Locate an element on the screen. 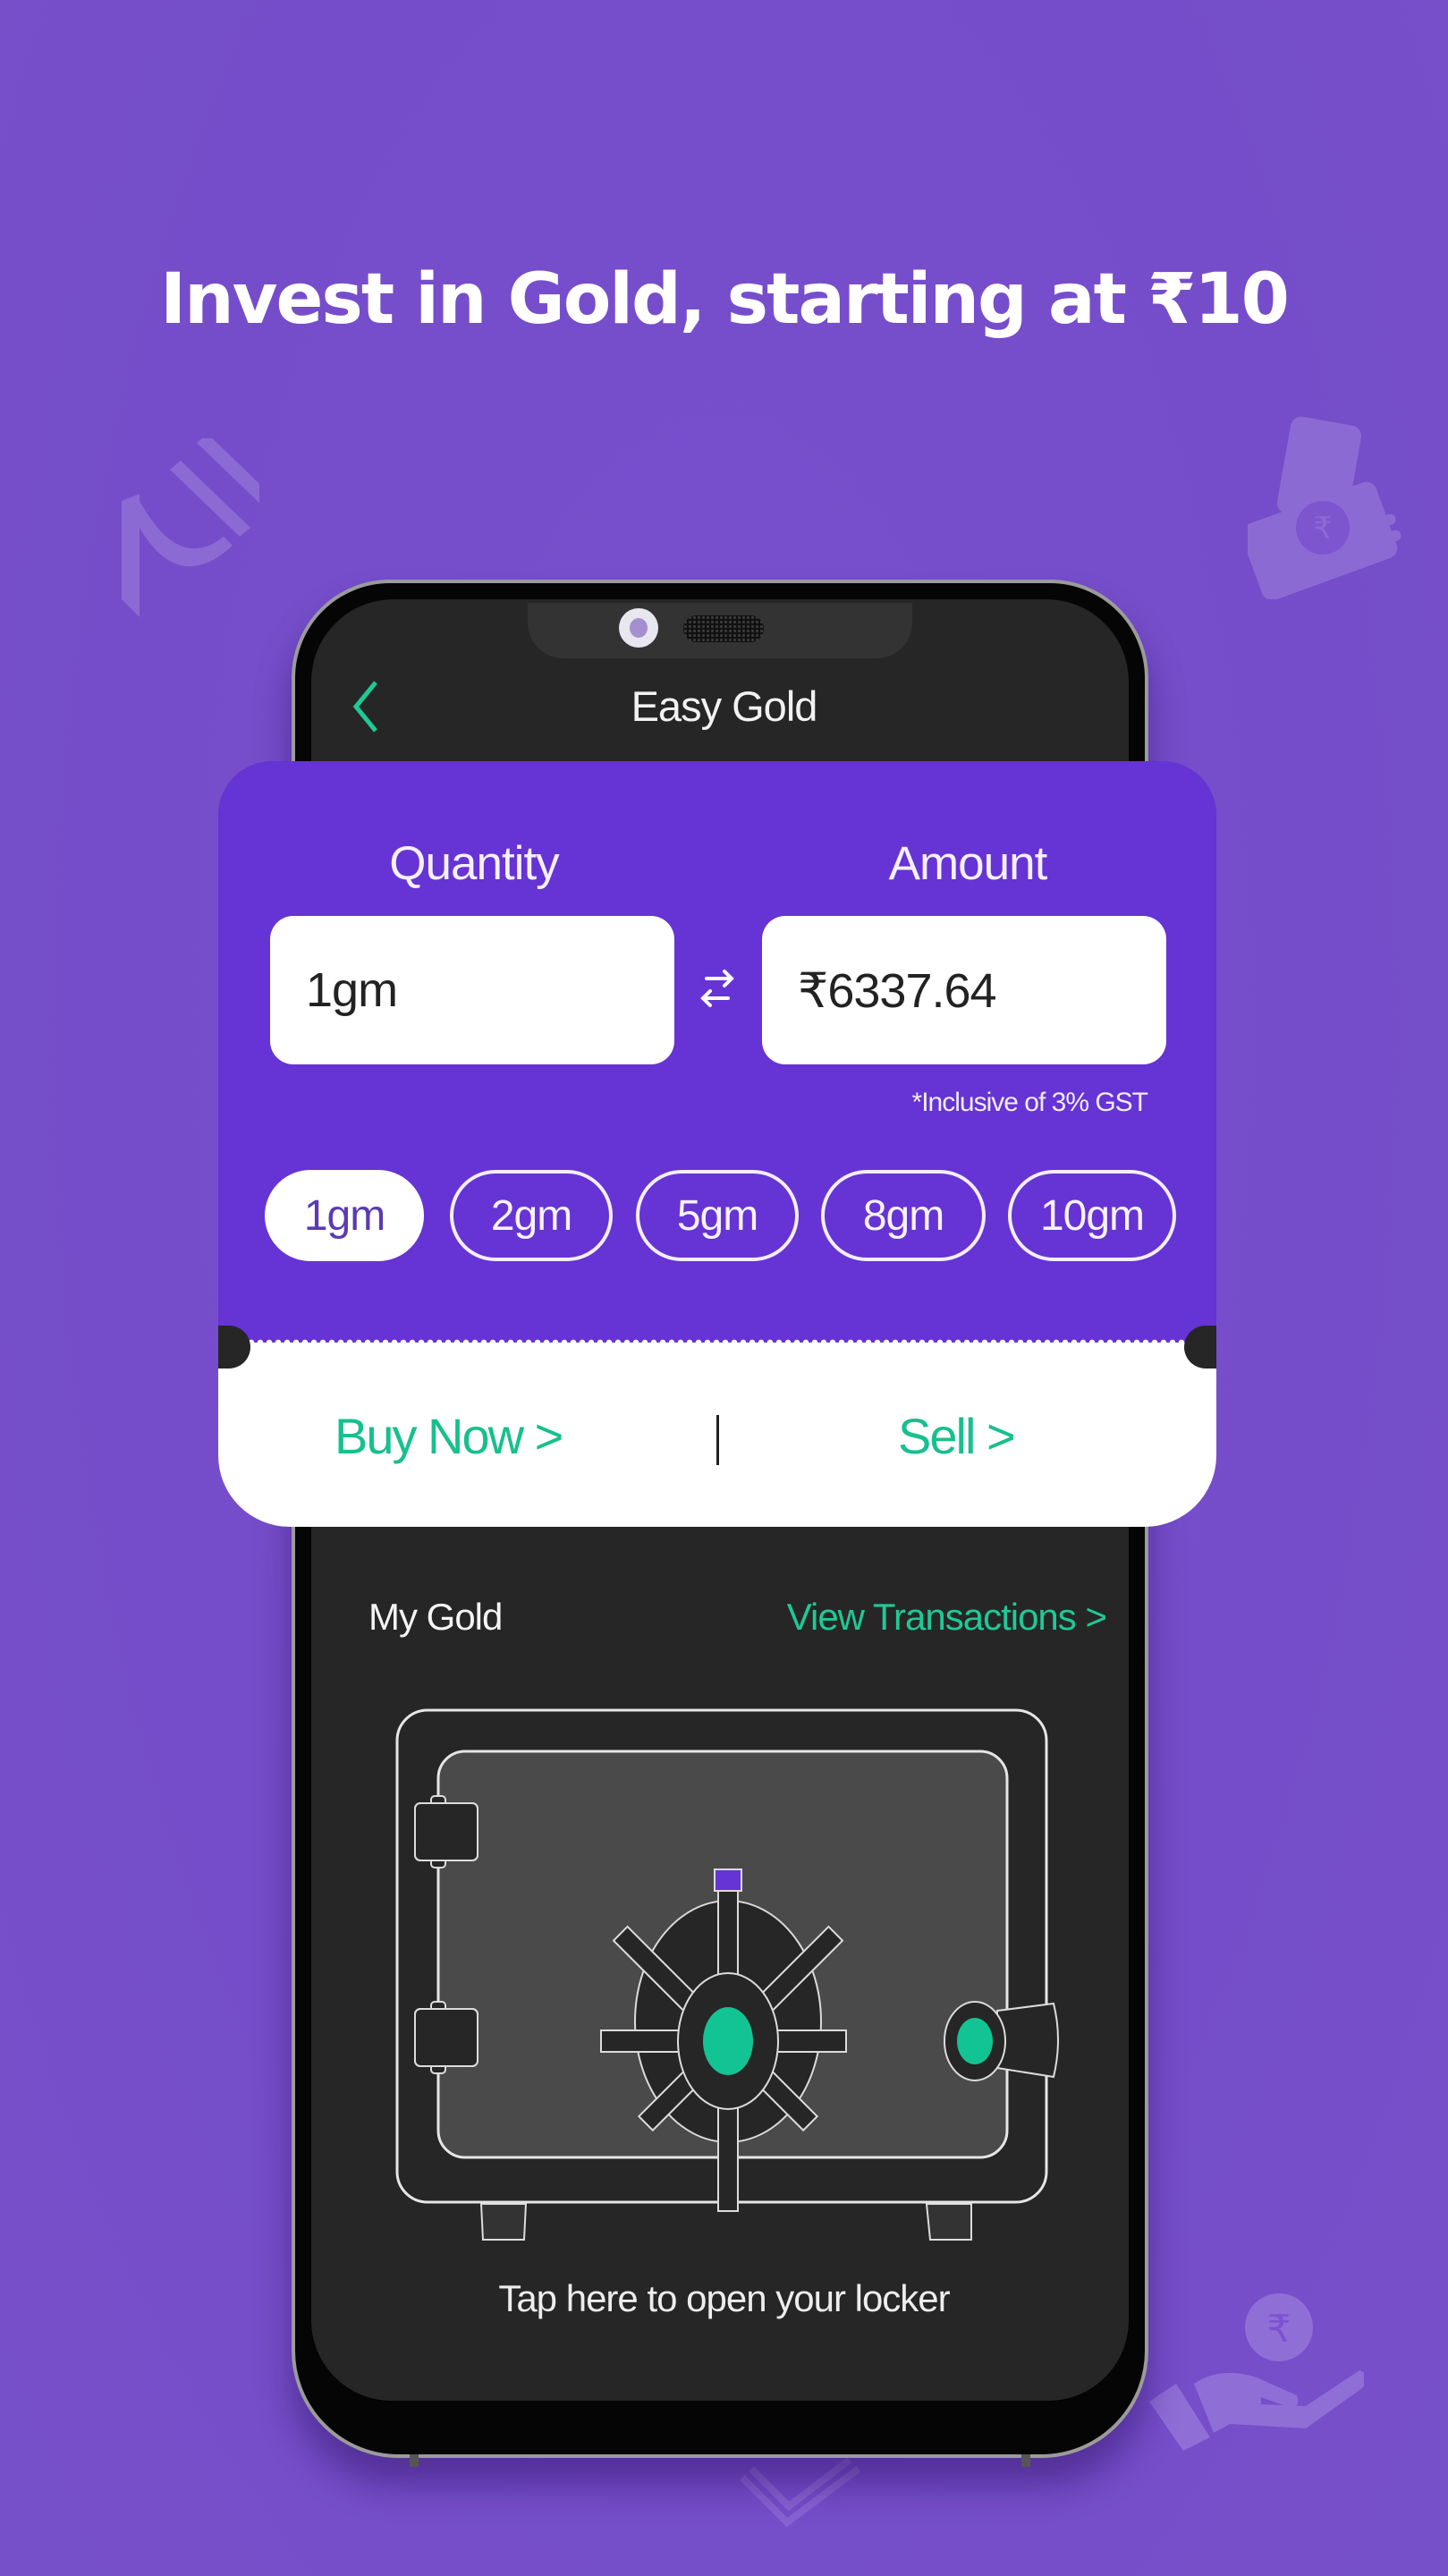 Image resolution: width=1448 pixels, height=2576 pixels. action-divider is located at coordinates (717, 1440).